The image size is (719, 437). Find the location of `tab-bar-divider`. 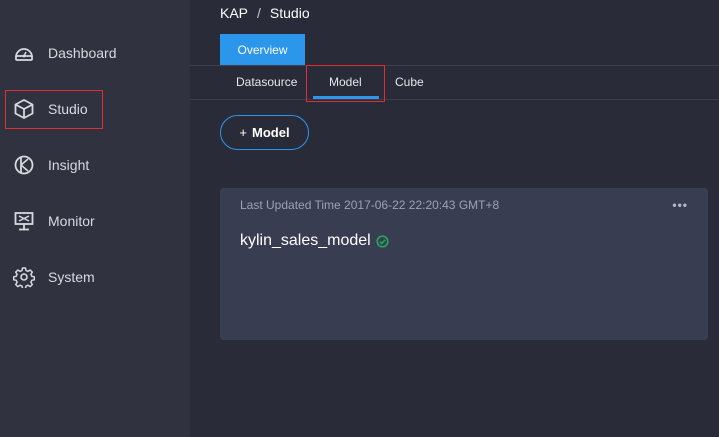

tab-bar-divider is located at coordinates (454, 65).